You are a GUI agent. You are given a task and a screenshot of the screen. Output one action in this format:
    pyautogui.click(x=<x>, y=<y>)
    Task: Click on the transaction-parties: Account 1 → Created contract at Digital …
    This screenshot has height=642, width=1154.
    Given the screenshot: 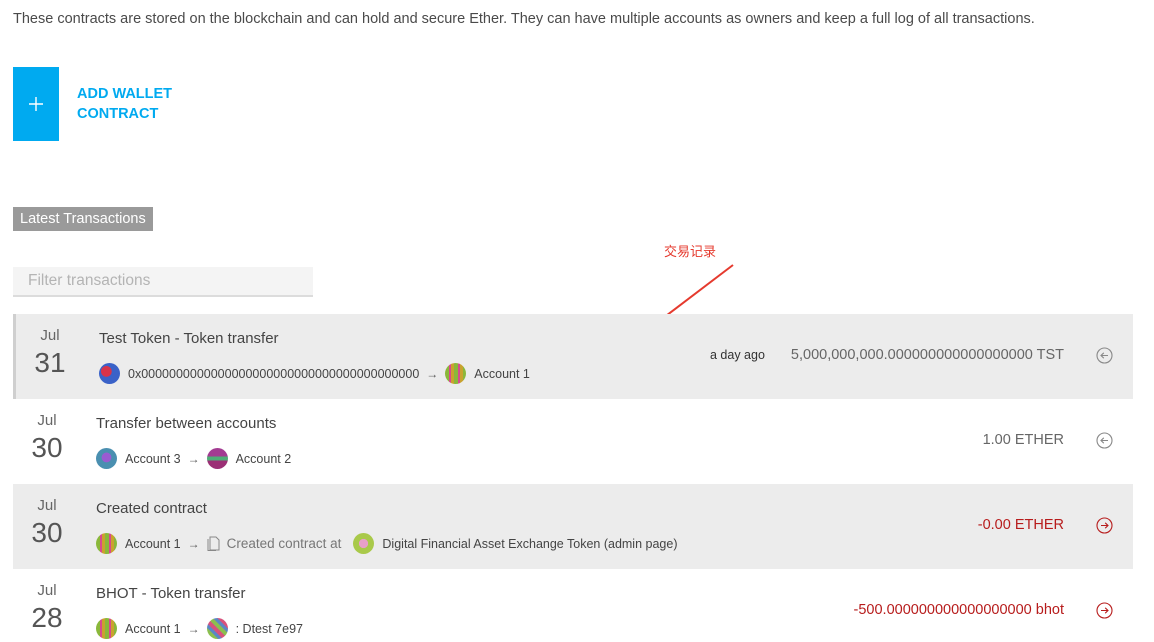 What is the action you would take?
    pyautogui.click(x=386, y=543)
    